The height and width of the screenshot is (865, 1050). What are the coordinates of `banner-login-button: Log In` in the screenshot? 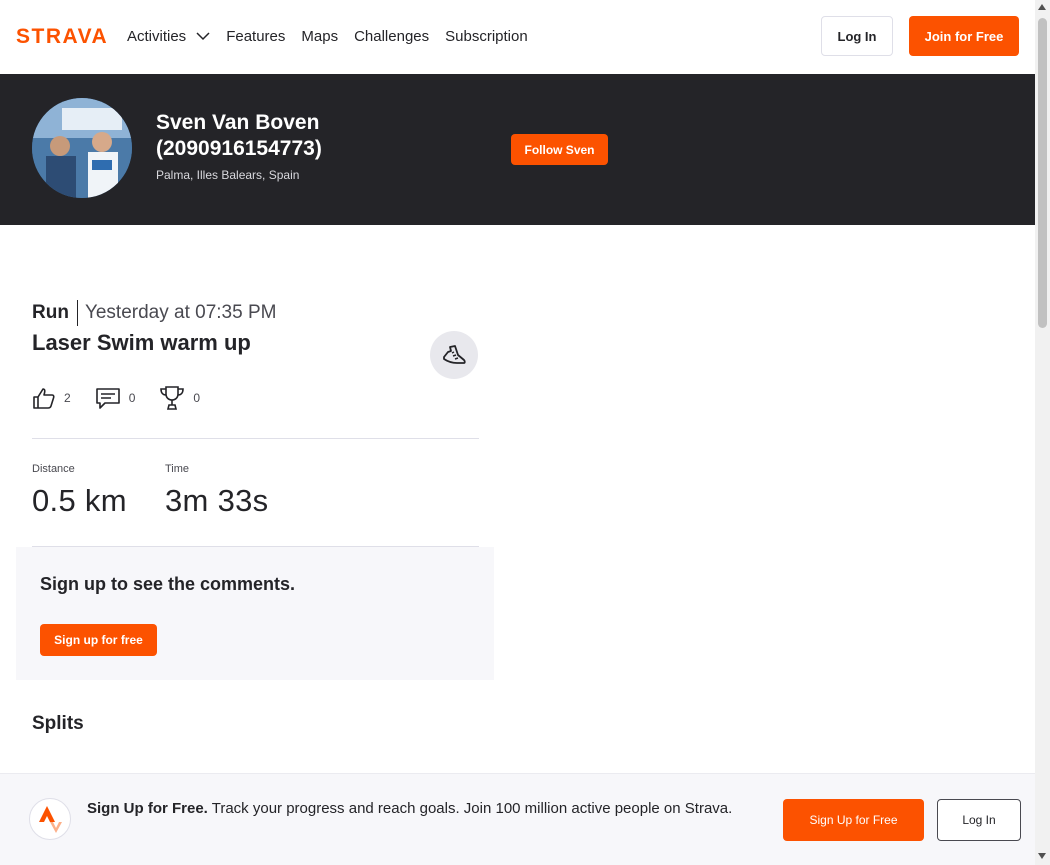 It's located at (979, 820).